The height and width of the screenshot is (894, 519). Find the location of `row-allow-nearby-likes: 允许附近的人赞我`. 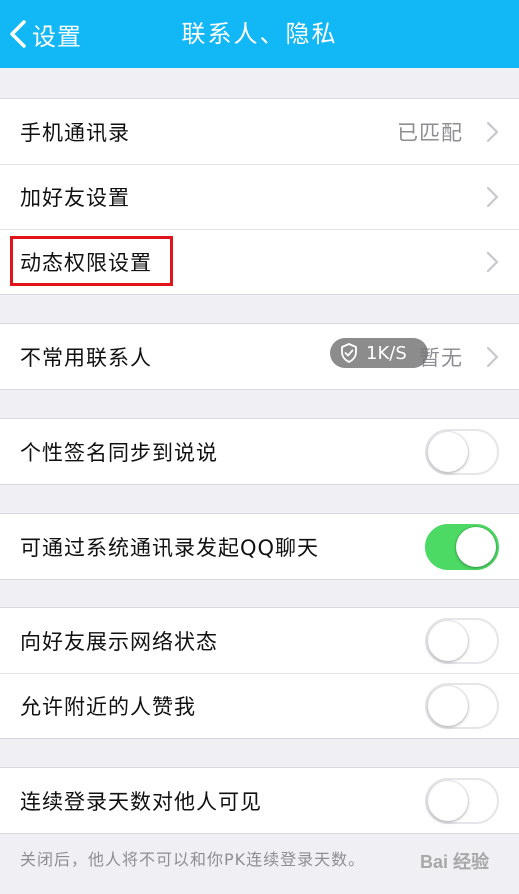

row-allow-nearby-likes: 允许附近的人赞我 is located at coordinates (259, 705).